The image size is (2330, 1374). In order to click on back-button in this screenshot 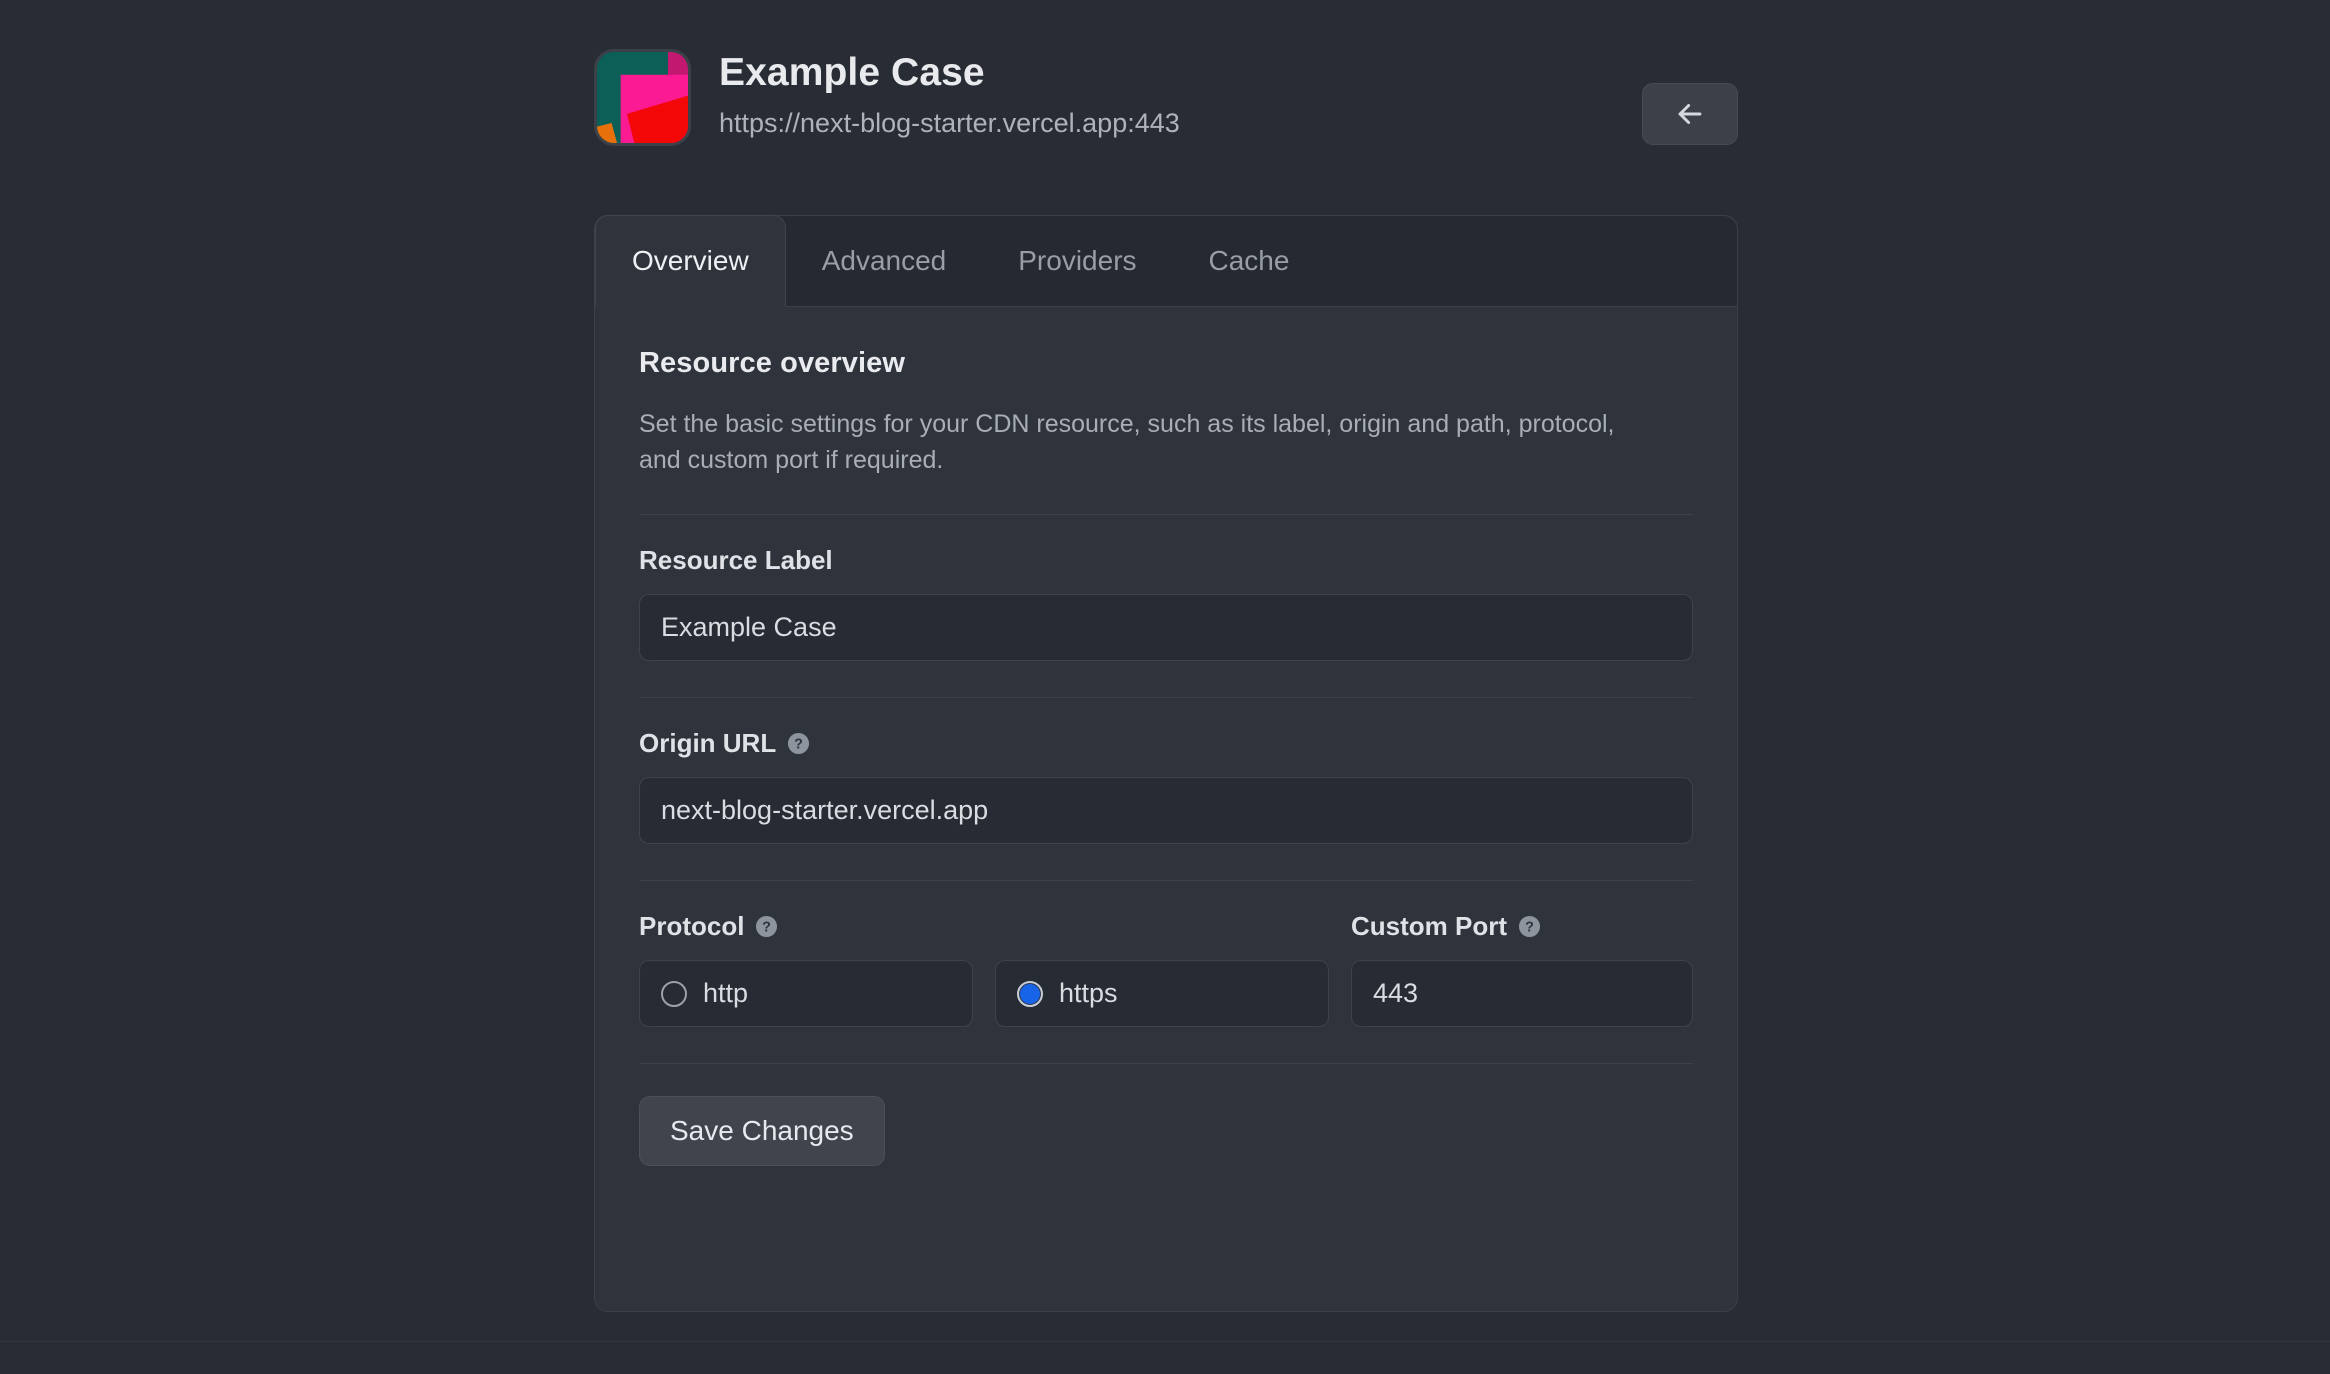, I will do `click(1690, 114)`.